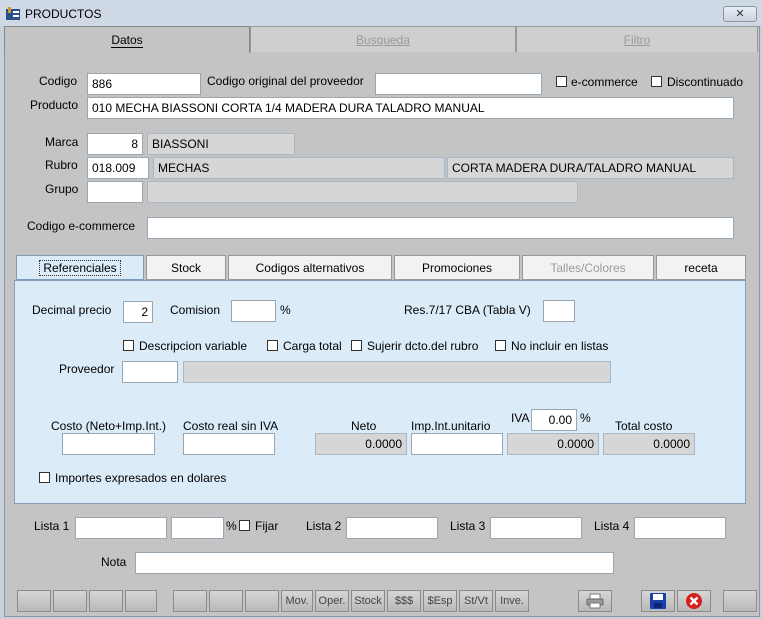 The width and height of the screenshot is (762, 619). Describe the element at coordinates (141, 478) in the screenshot. I see `dolares-label: Importes expresados en dolares` at that location.